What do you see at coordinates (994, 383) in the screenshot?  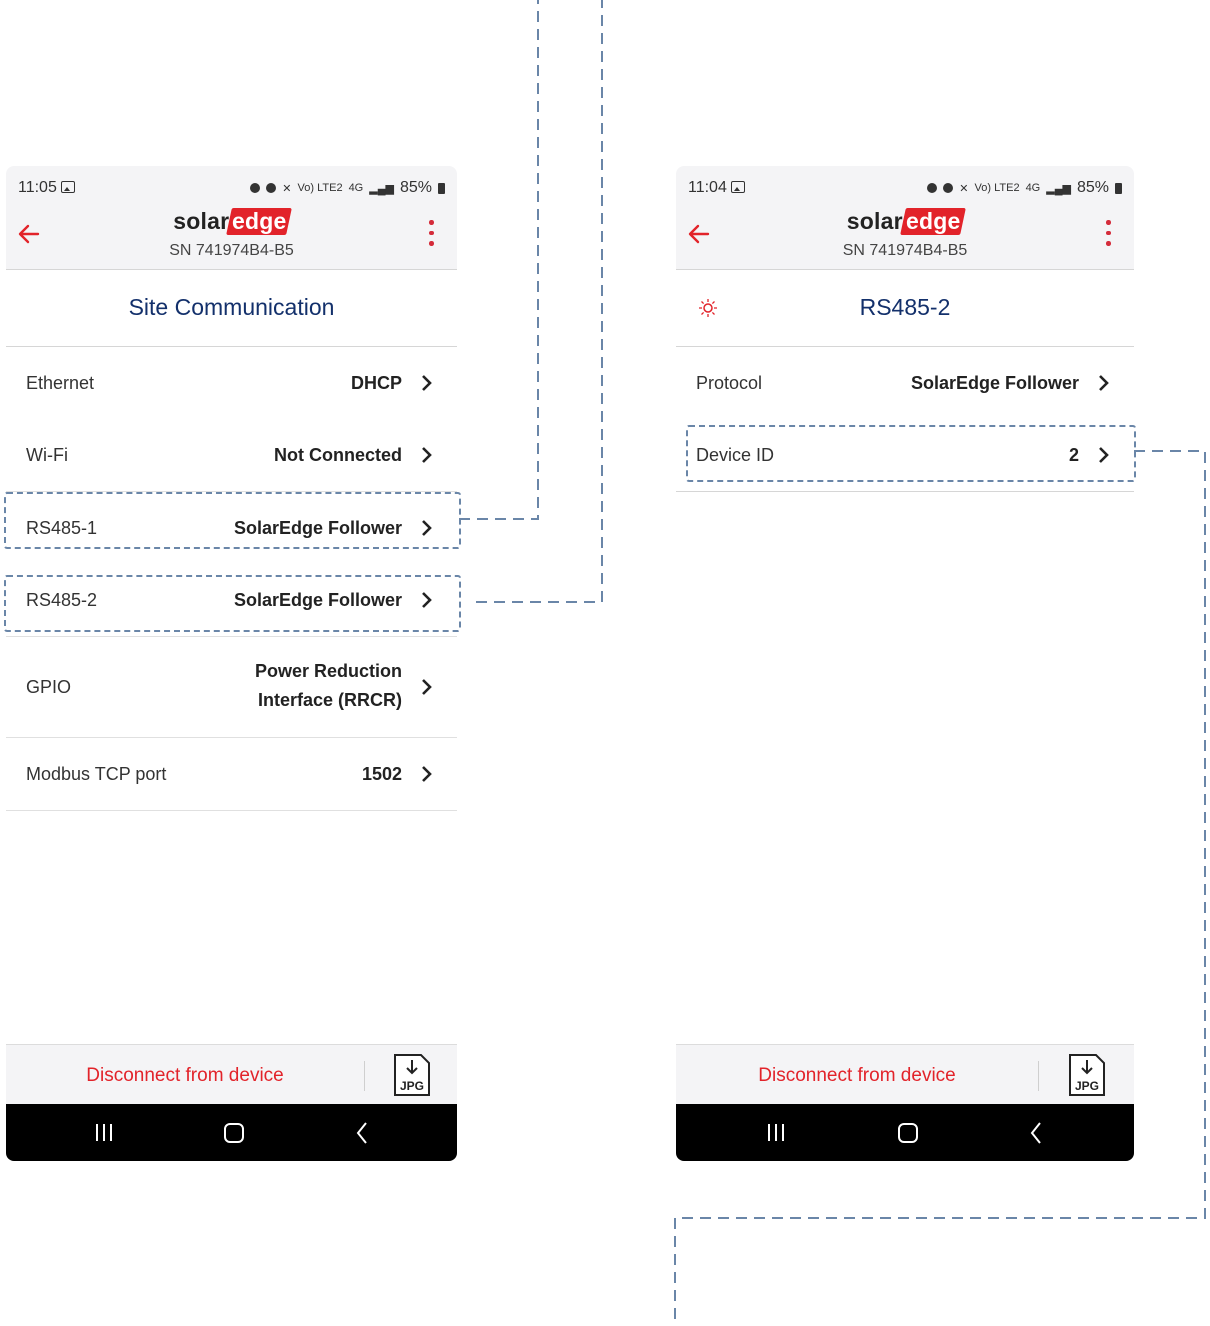 I see `row-value: SolarEdge Follower` at bounding box center [994, 383].